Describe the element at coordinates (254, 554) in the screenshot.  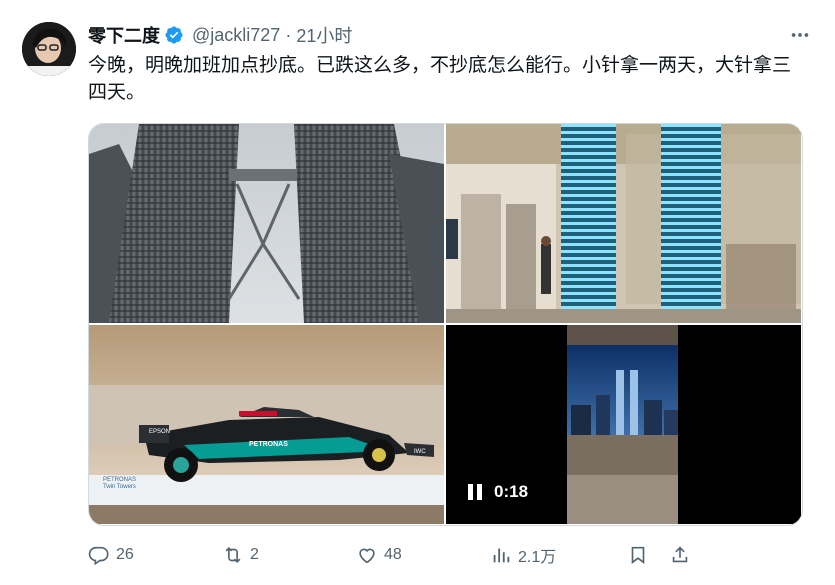
I see `retweet-count: 2` at that location.